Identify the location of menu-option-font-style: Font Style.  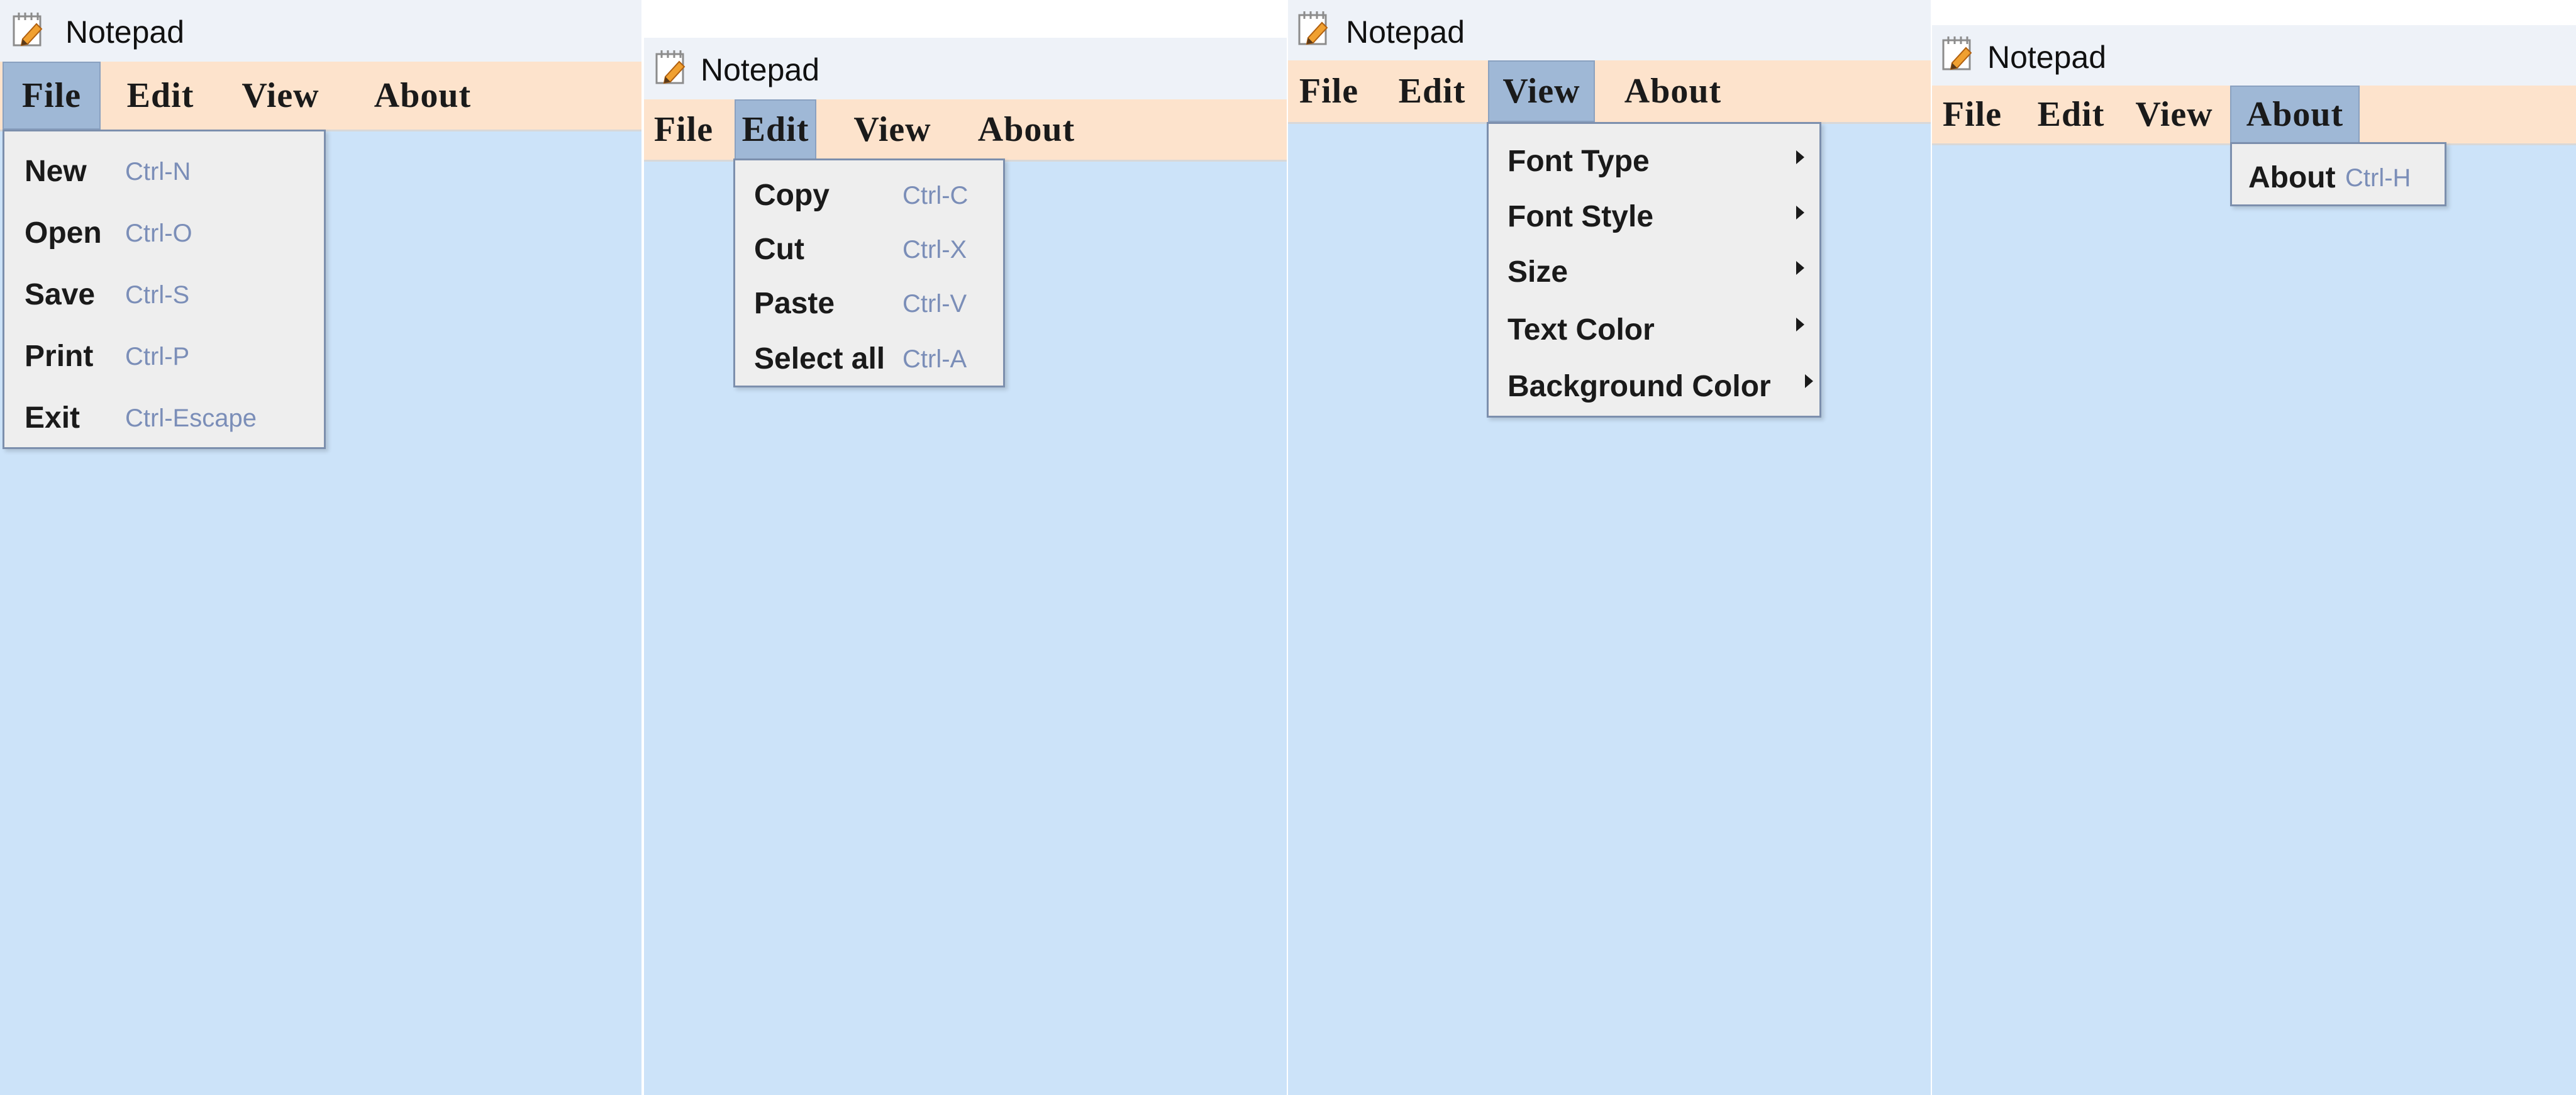
(1654, 215).